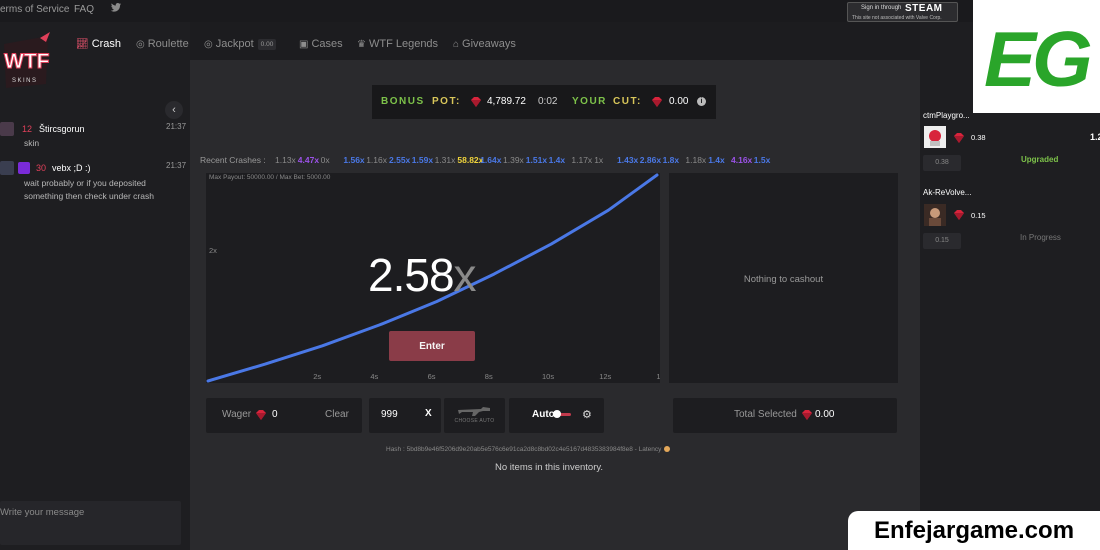  Describe the element at coordinates (924, 8) in the screenshot. I see `steam-brand-text: STEAM` at that location.